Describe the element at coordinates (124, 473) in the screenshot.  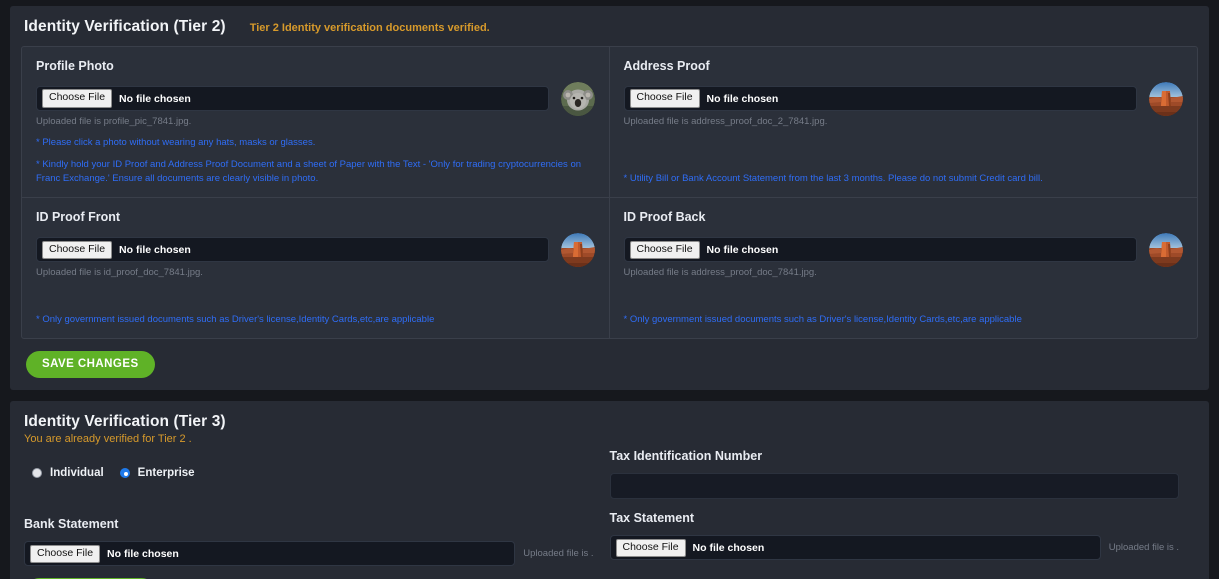
I see `radio-enterprise` at that location.